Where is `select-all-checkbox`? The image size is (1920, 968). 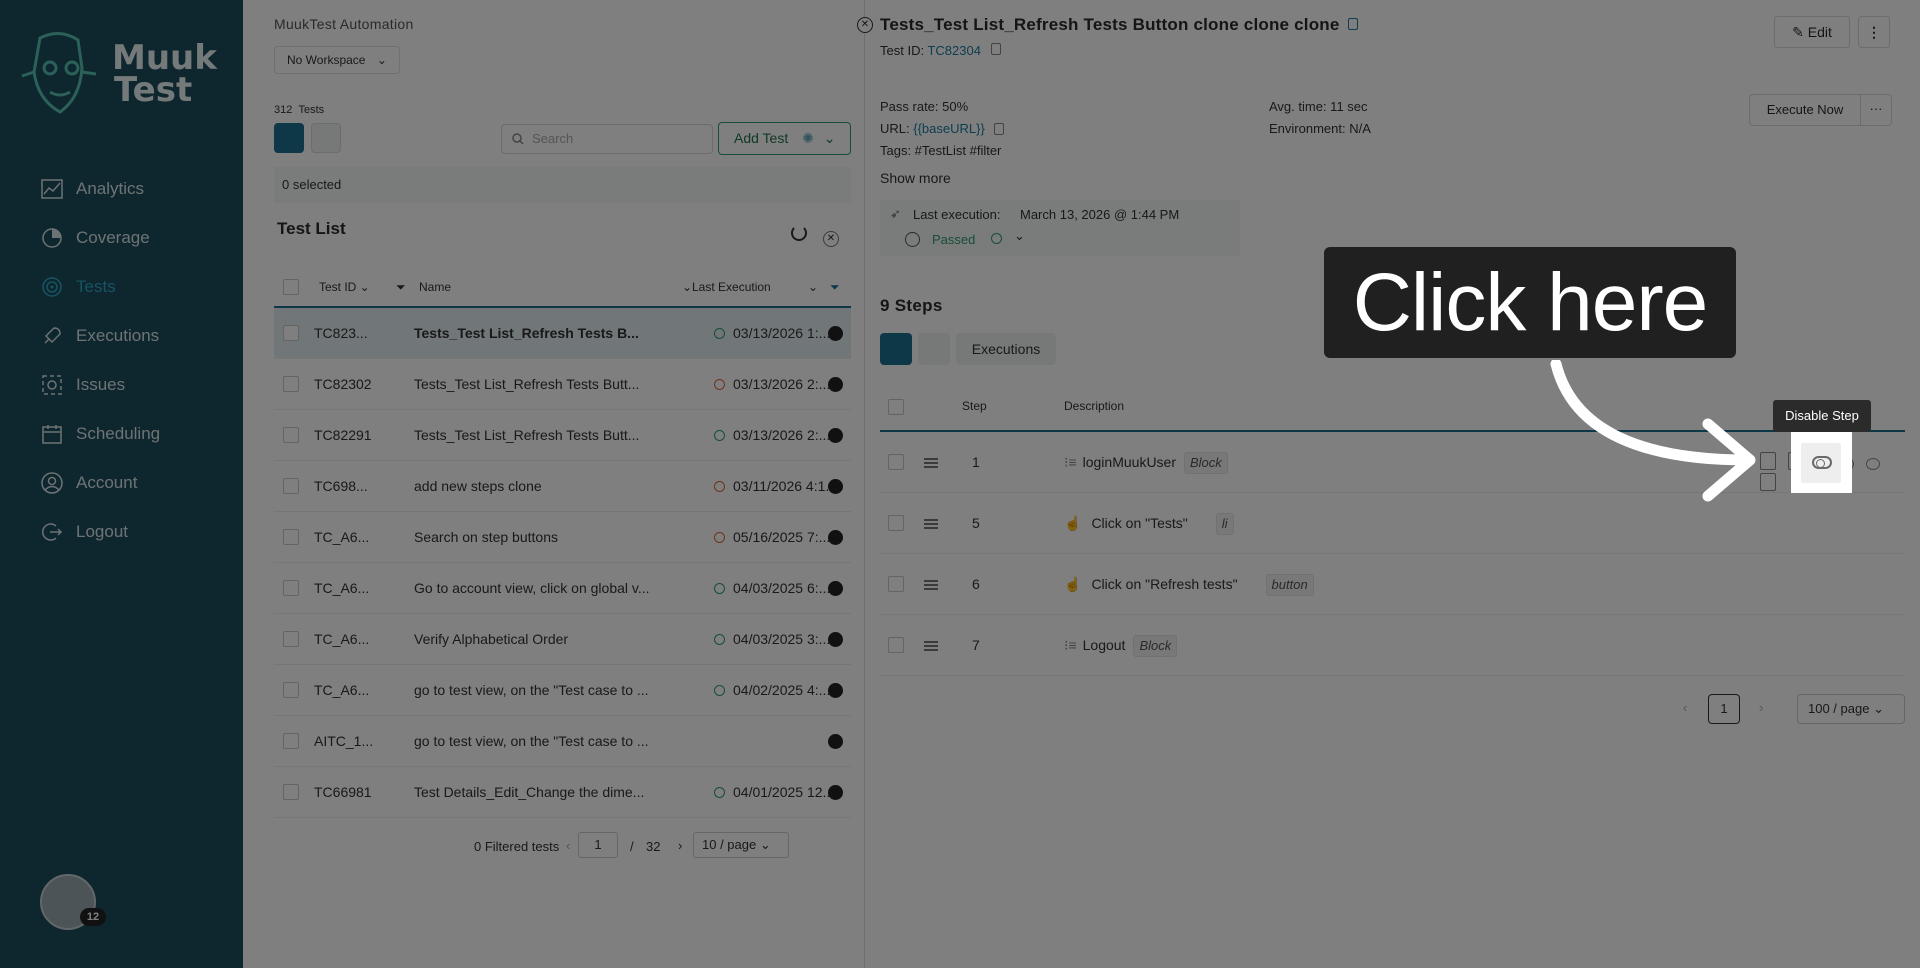
select-all-checkbox is located at coordinates (291, 287).